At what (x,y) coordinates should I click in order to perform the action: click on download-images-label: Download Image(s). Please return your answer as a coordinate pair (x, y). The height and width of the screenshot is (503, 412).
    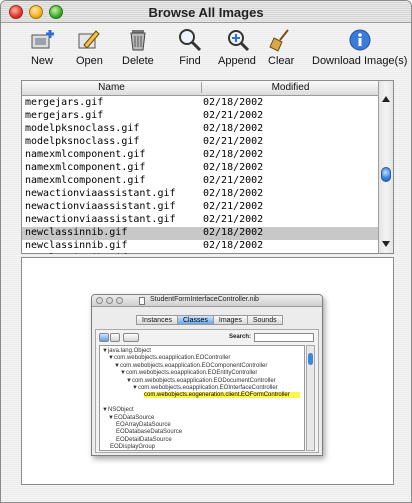
    Looking at the image, I should click on (360, 61).